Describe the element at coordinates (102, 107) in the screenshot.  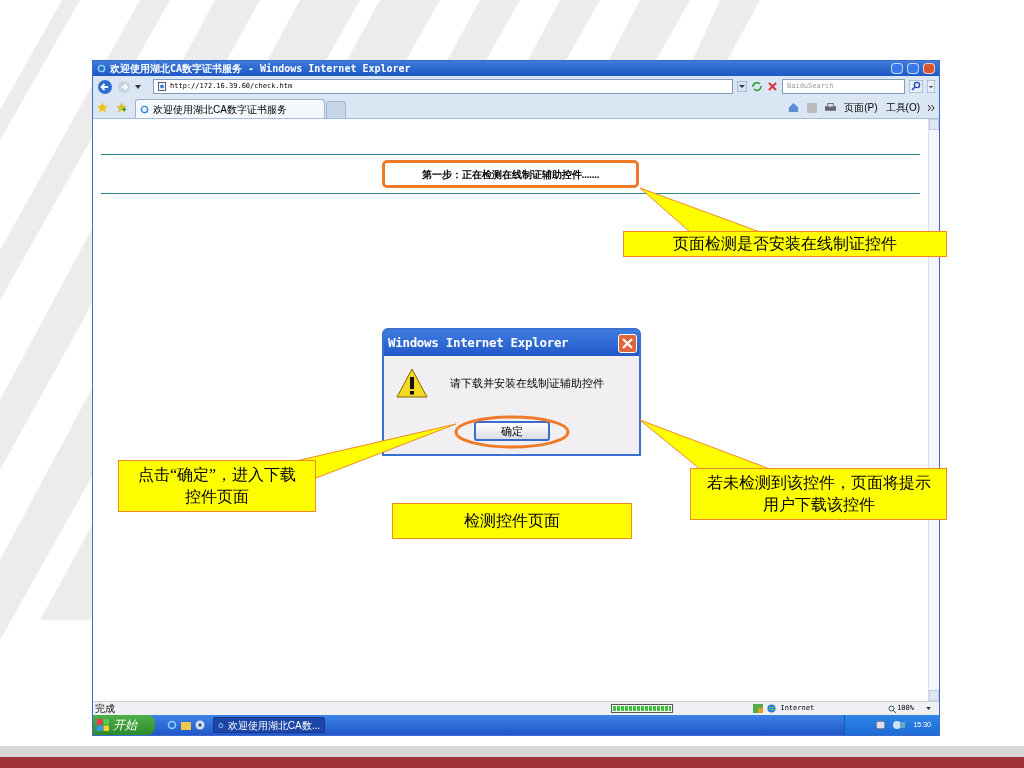
I see `star-icon` at that location.